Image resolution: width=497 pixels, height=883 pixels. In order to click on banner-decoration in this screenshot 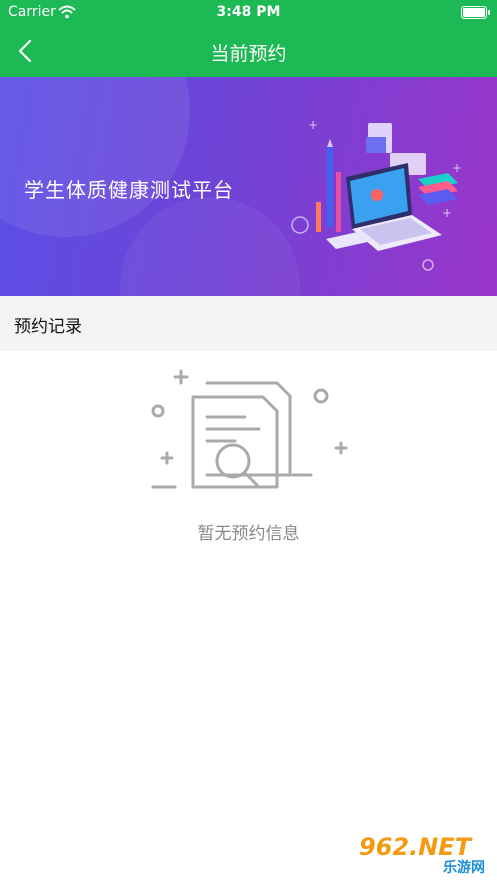, I will do `click(210, 246)`.